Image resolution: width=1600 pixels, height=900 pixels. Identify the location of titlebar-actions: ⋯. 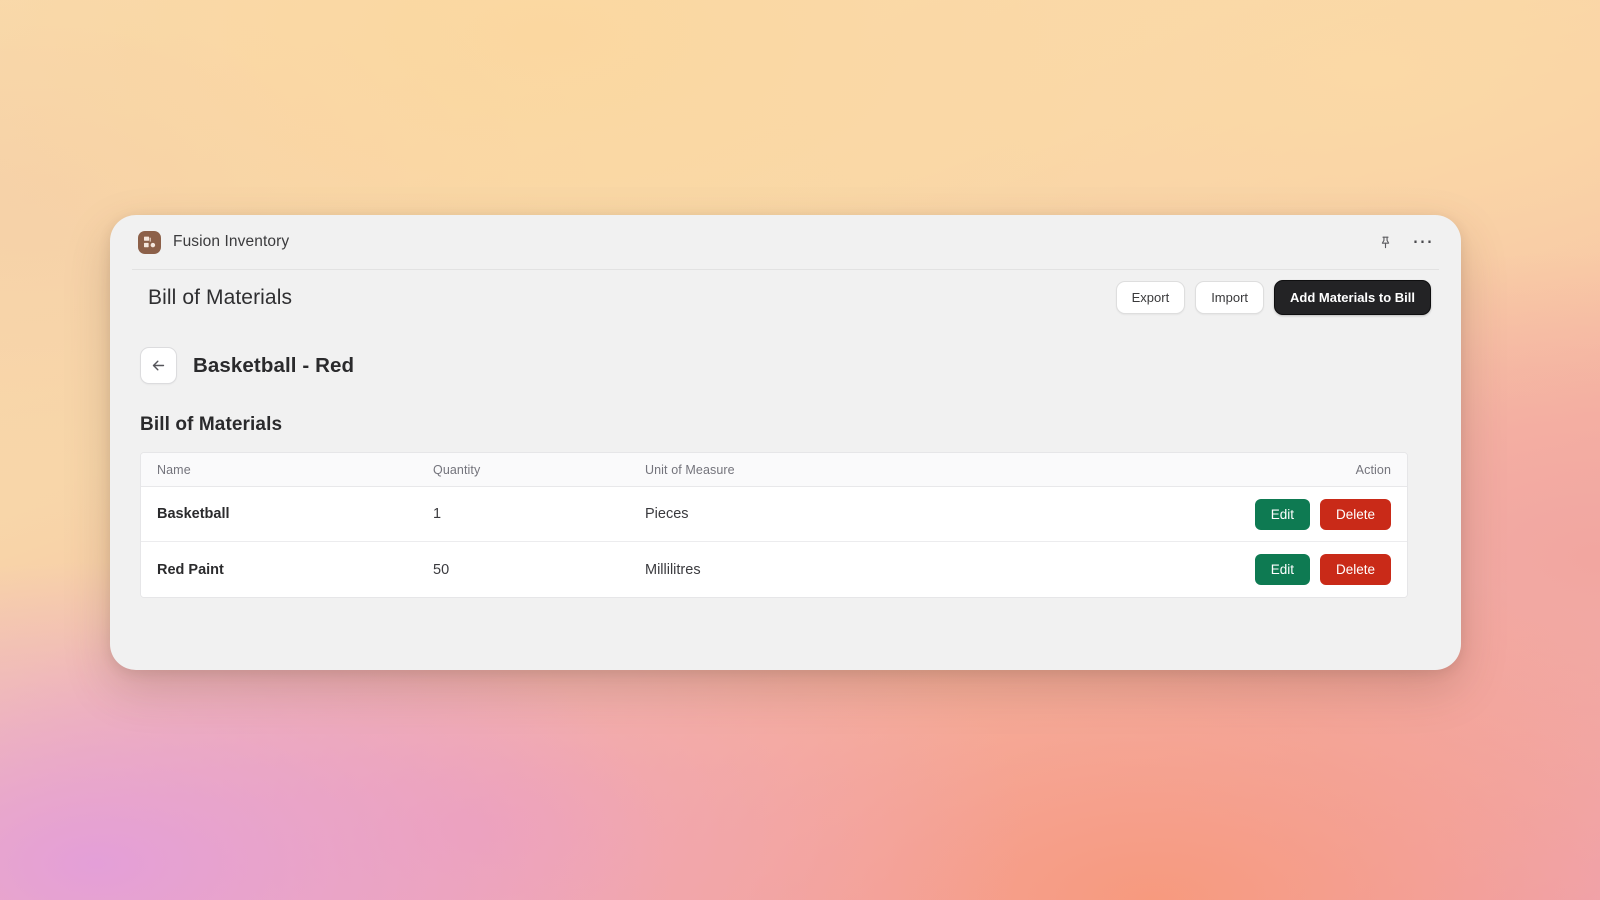
(1404, 241).